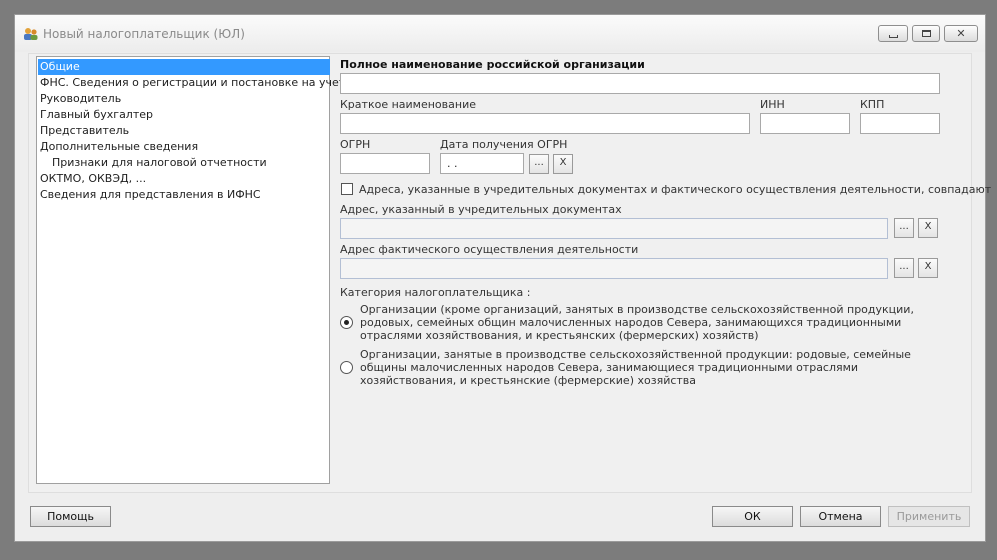  Describe the element at coordinates (355, 144) in the screenshot. I see `ogrn-label: ОГРН` at that location.